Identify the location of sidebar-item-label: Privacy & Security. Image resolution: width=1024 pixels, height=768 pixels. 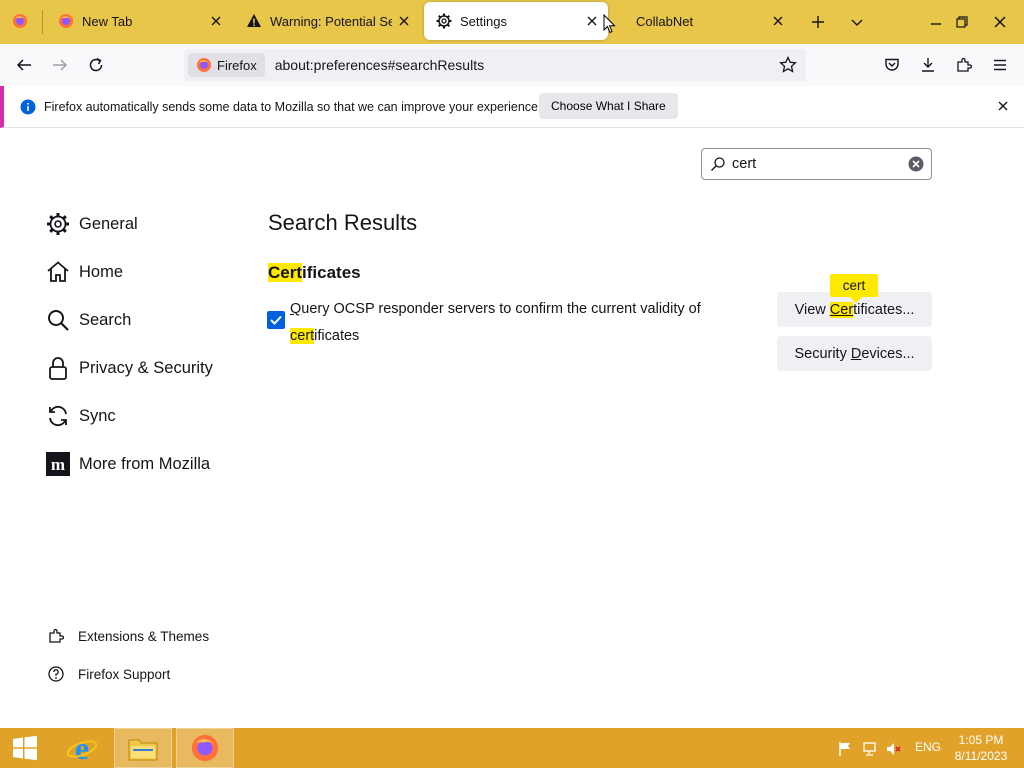
(146, 367).